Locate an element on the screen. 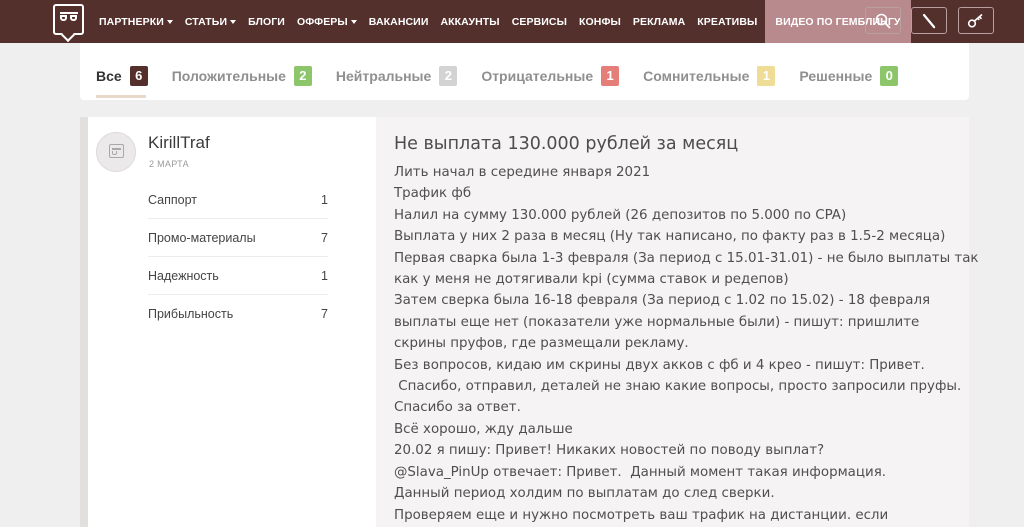  tab-label: Решенные is located at coordinates (836, 76).